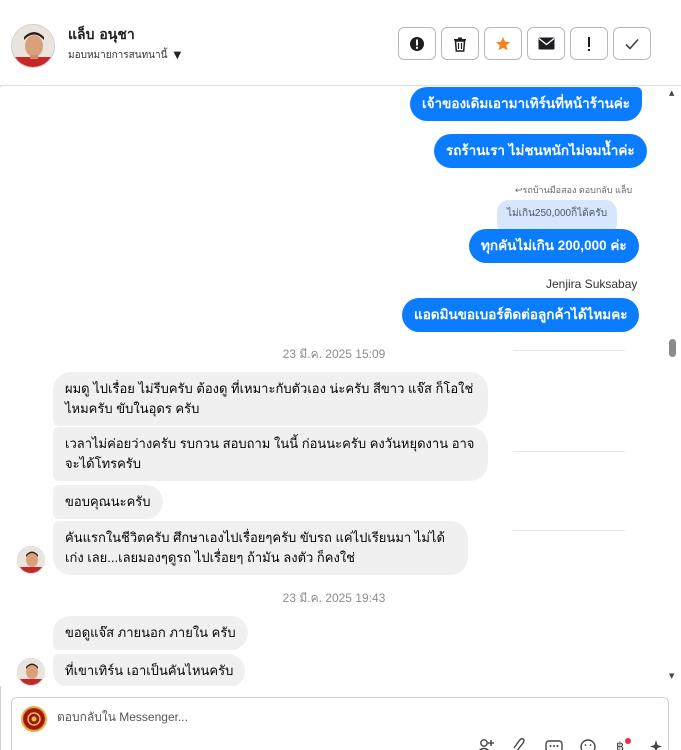 Image resolution: width=681 pixels, height=750 pixels. I want to click on header-actions, so click(524, 43).